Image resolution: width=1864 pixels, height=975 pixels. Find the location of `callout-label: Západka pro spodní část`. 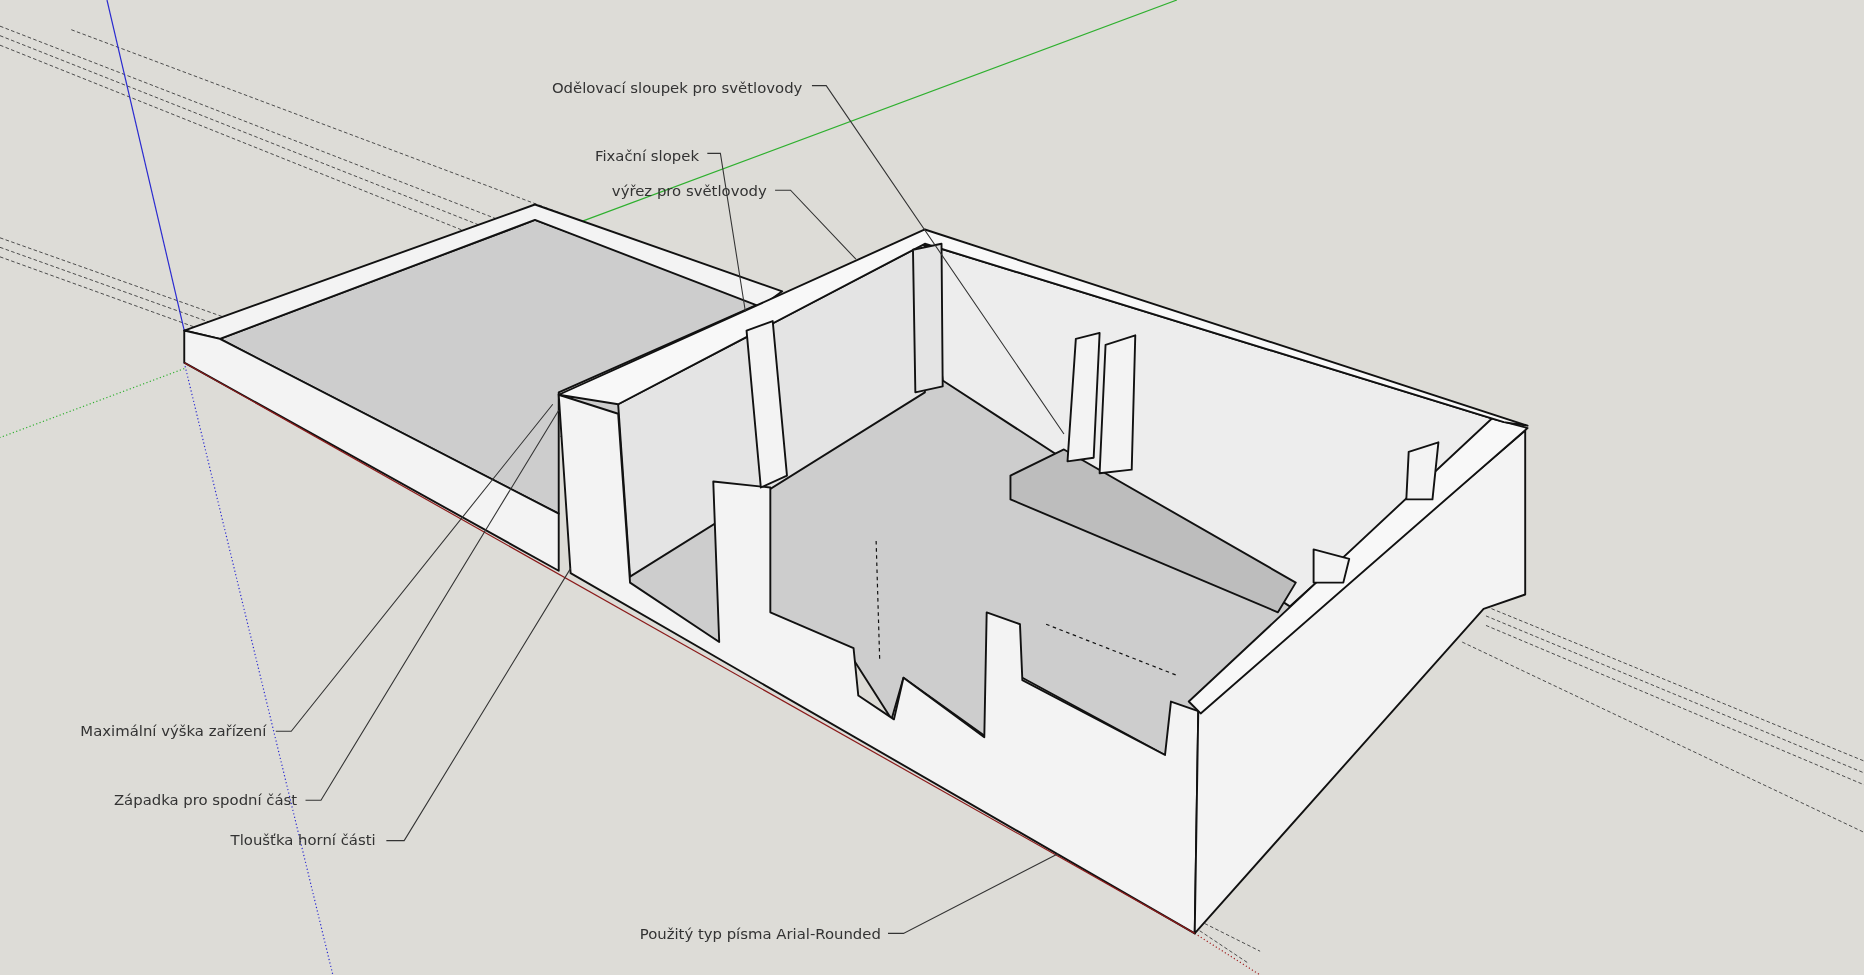

callout-label: Západka pro spodní část is located at coordinates (205, 799).